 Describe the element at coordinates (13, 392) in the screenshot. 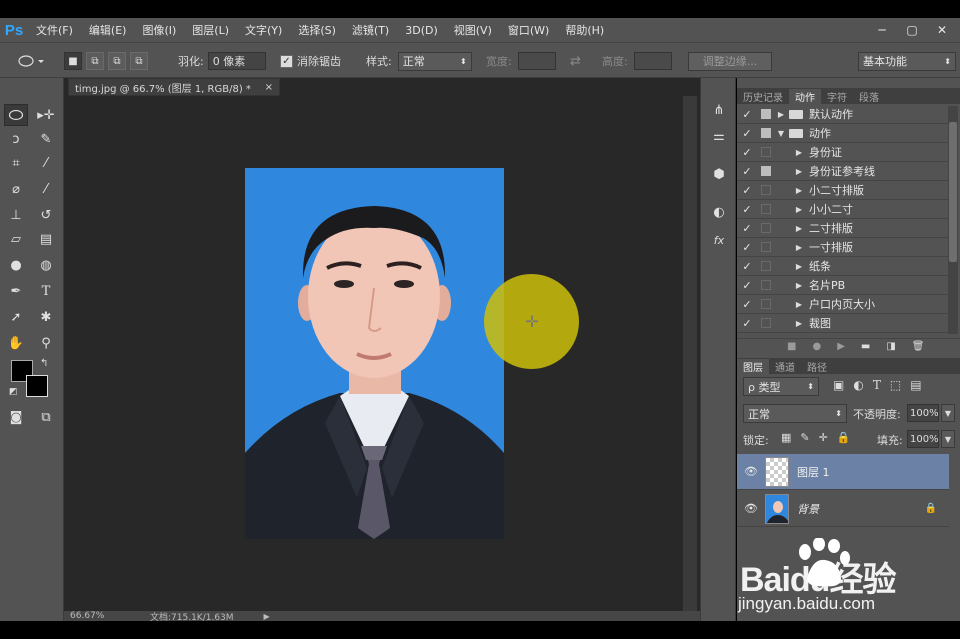

I see `default-colors-icon: ◩` at that location.